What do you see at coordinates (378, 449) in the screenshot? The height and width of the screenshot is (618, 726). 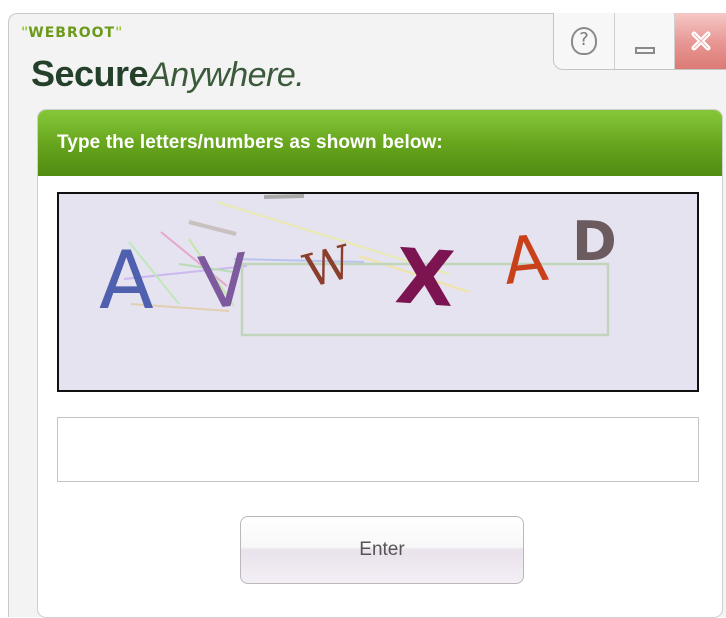 I see `captcha-answer-input` at bounding box center [378, 449].